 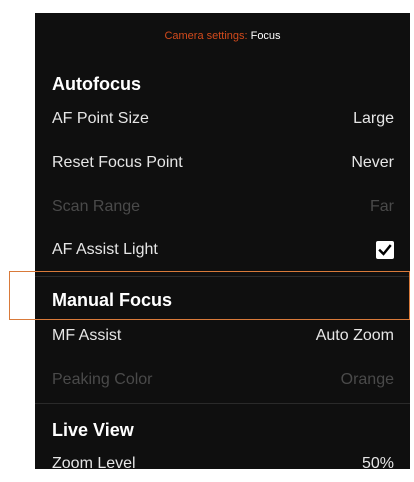 What do you see at coordinates (96, 206) in the screenshot?
I see `setting-label: Scan Range` at bounding box center [96, 206].